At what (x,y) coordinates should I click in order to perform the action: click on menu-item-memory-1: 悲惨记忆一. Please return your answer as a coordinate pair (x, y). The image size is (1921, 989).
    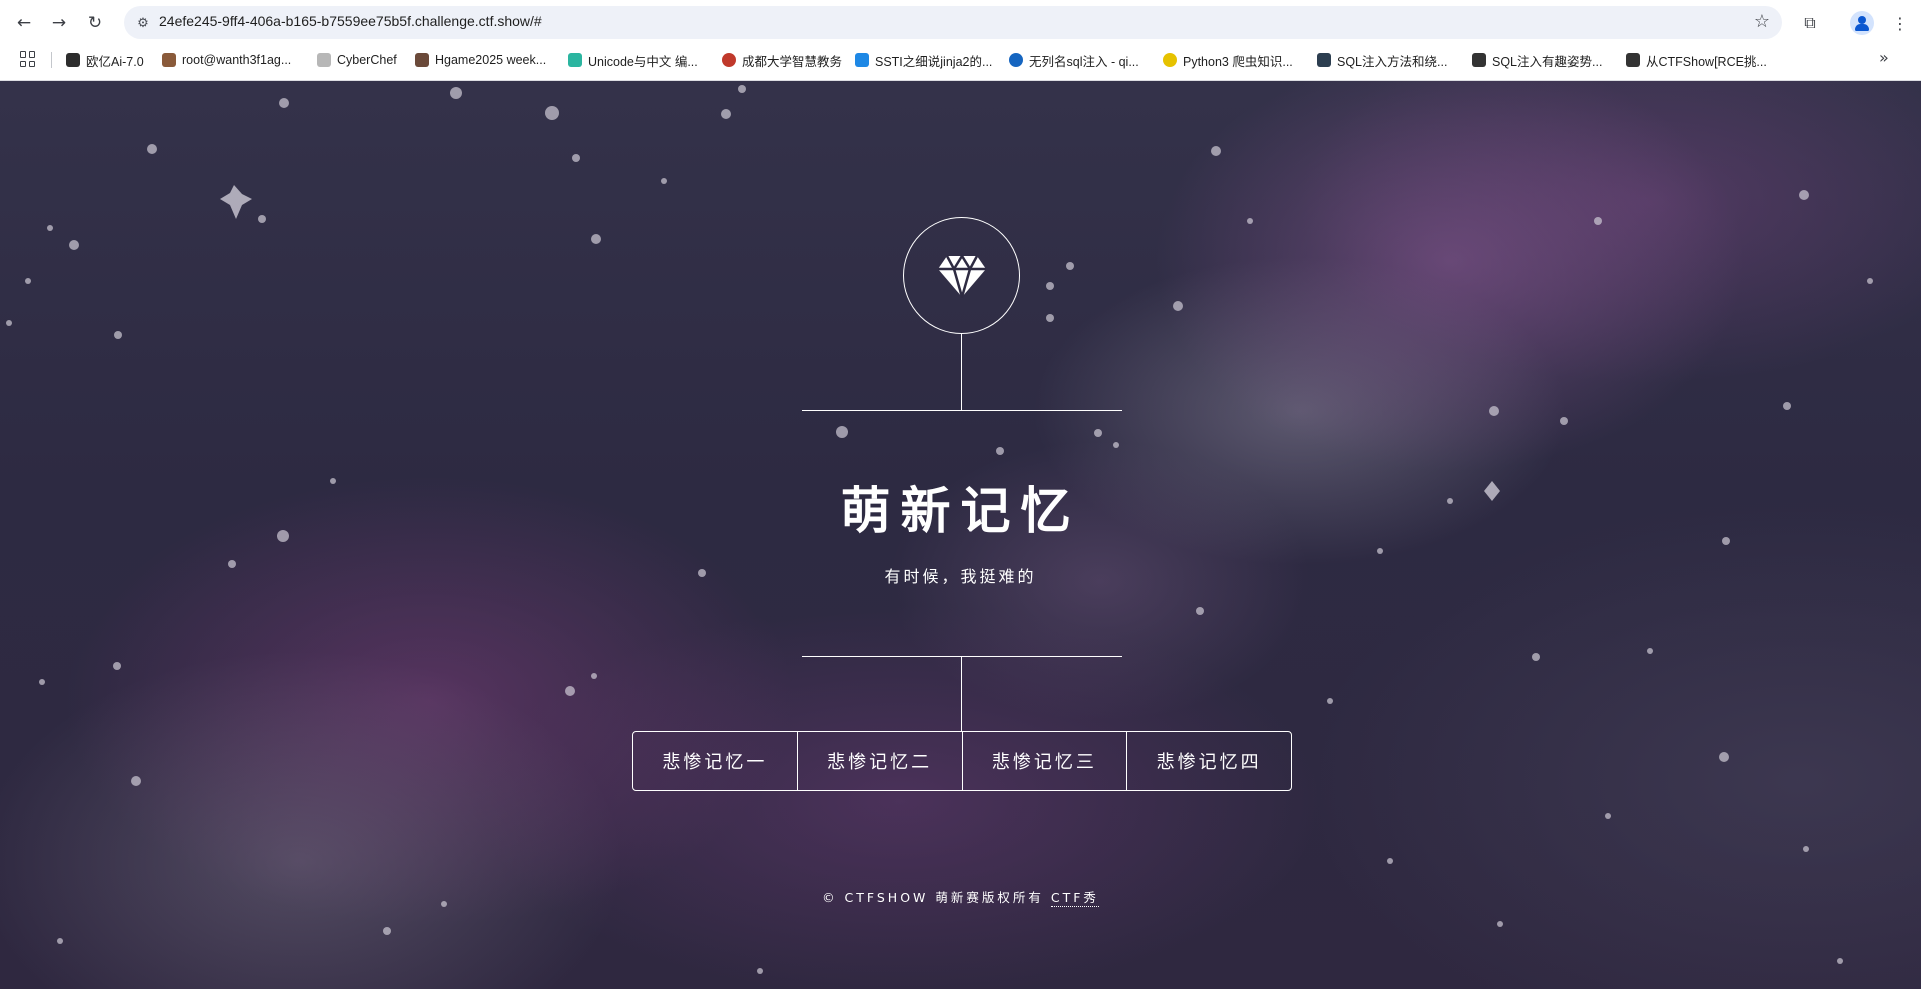
    Looking at the image, I should click on (715, 761).